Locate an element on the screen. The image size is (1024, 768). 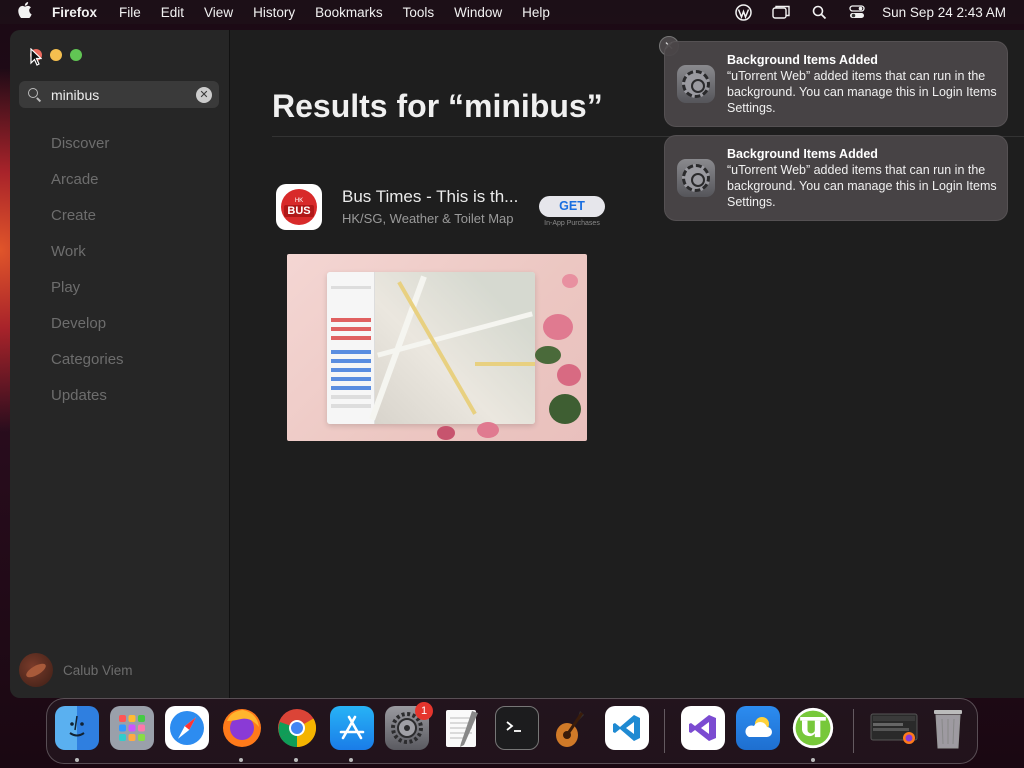
vscode-icon is located at coordinates (627, 728).